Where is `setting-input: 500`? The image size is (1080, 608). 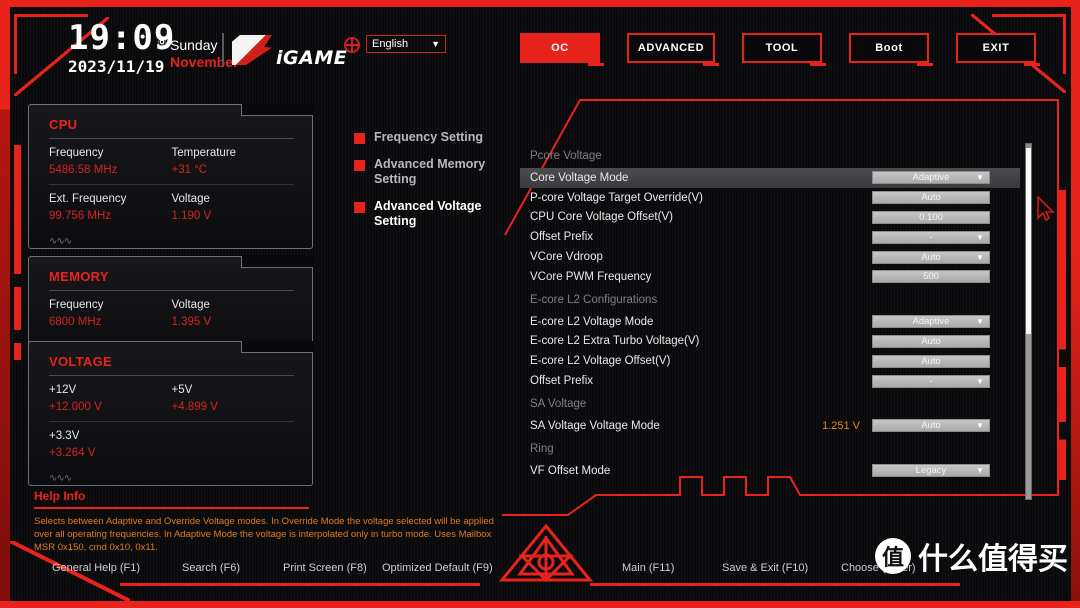 setting-input: 500 is located at coordinates (931, 277).